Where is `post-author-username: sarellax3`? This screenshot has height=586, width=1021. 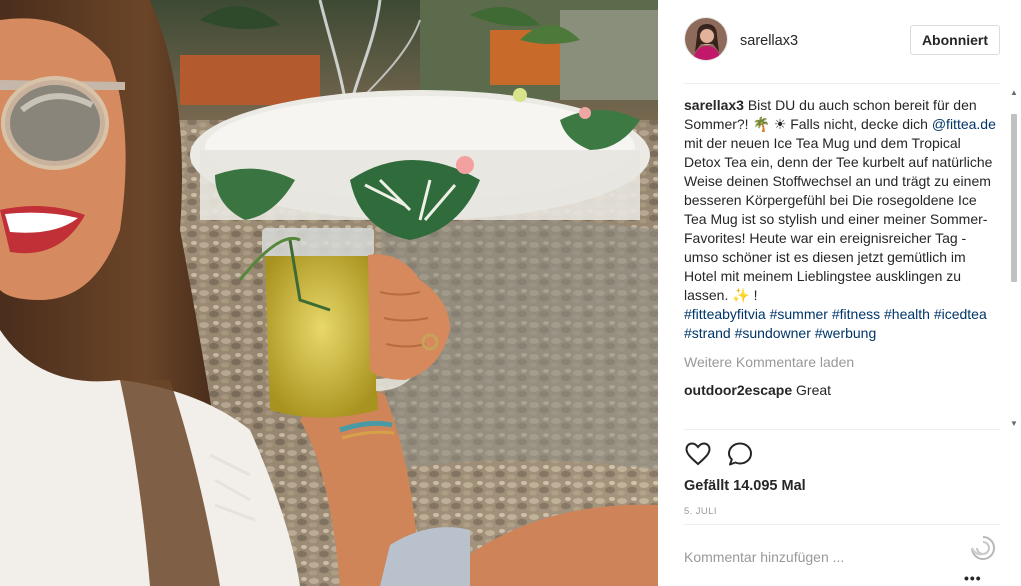 post-author-username: sarellax3 is located at coordinates (769, 41).